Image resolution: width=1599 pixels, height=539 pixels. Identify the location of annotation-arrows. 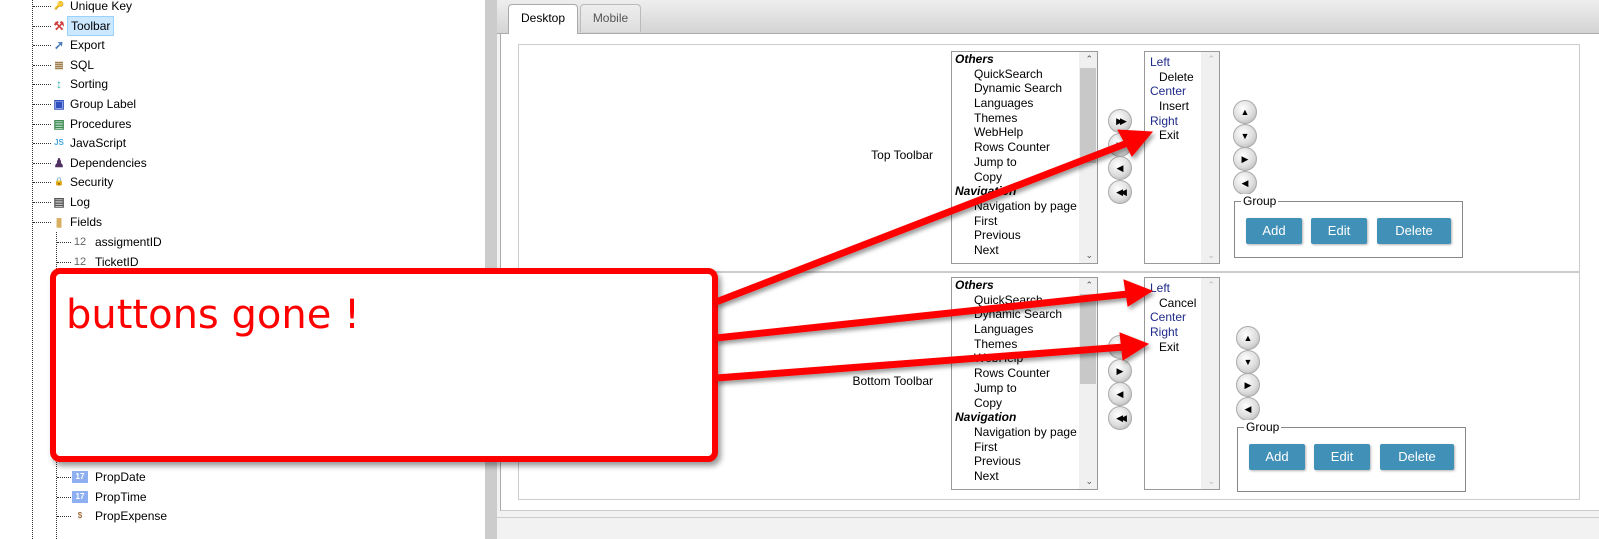
(934, 255).